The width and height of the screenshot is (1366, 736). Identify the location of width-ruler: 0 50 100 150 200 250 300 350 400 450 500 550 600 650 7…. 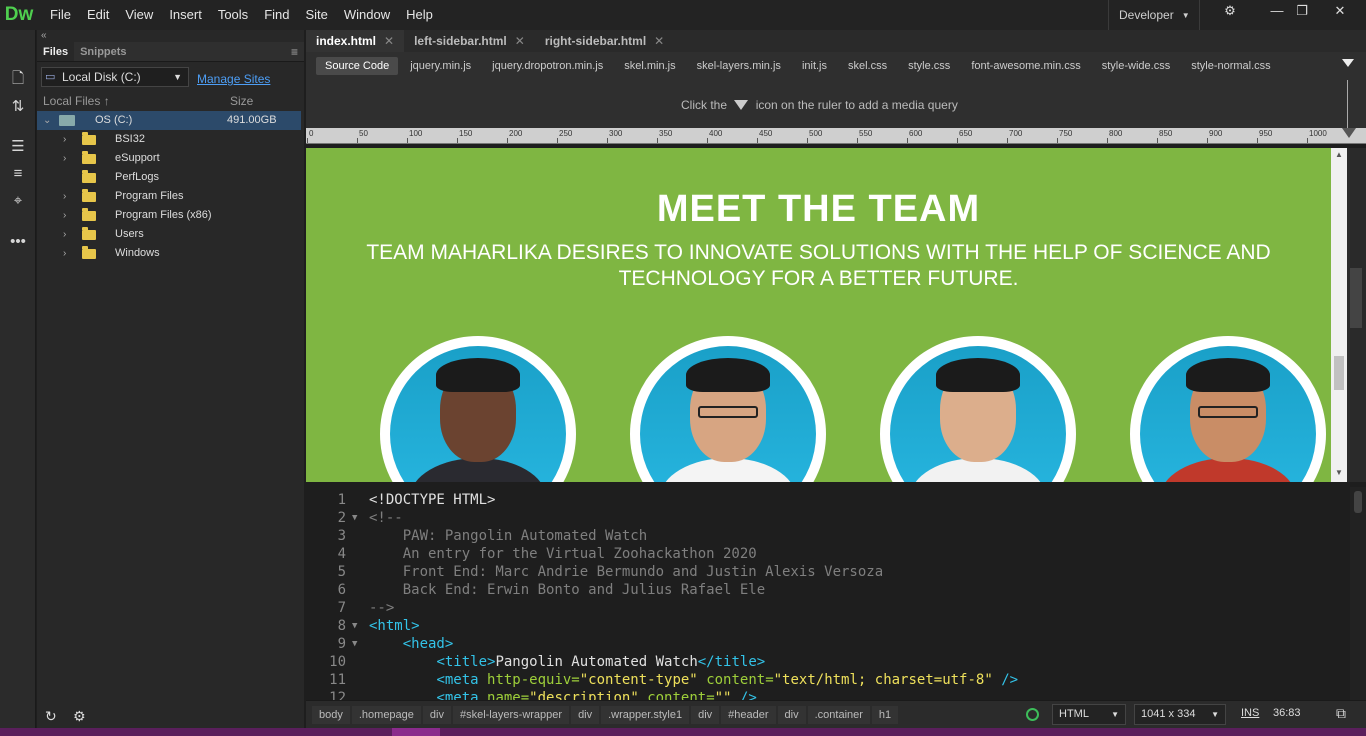
(836, 136).